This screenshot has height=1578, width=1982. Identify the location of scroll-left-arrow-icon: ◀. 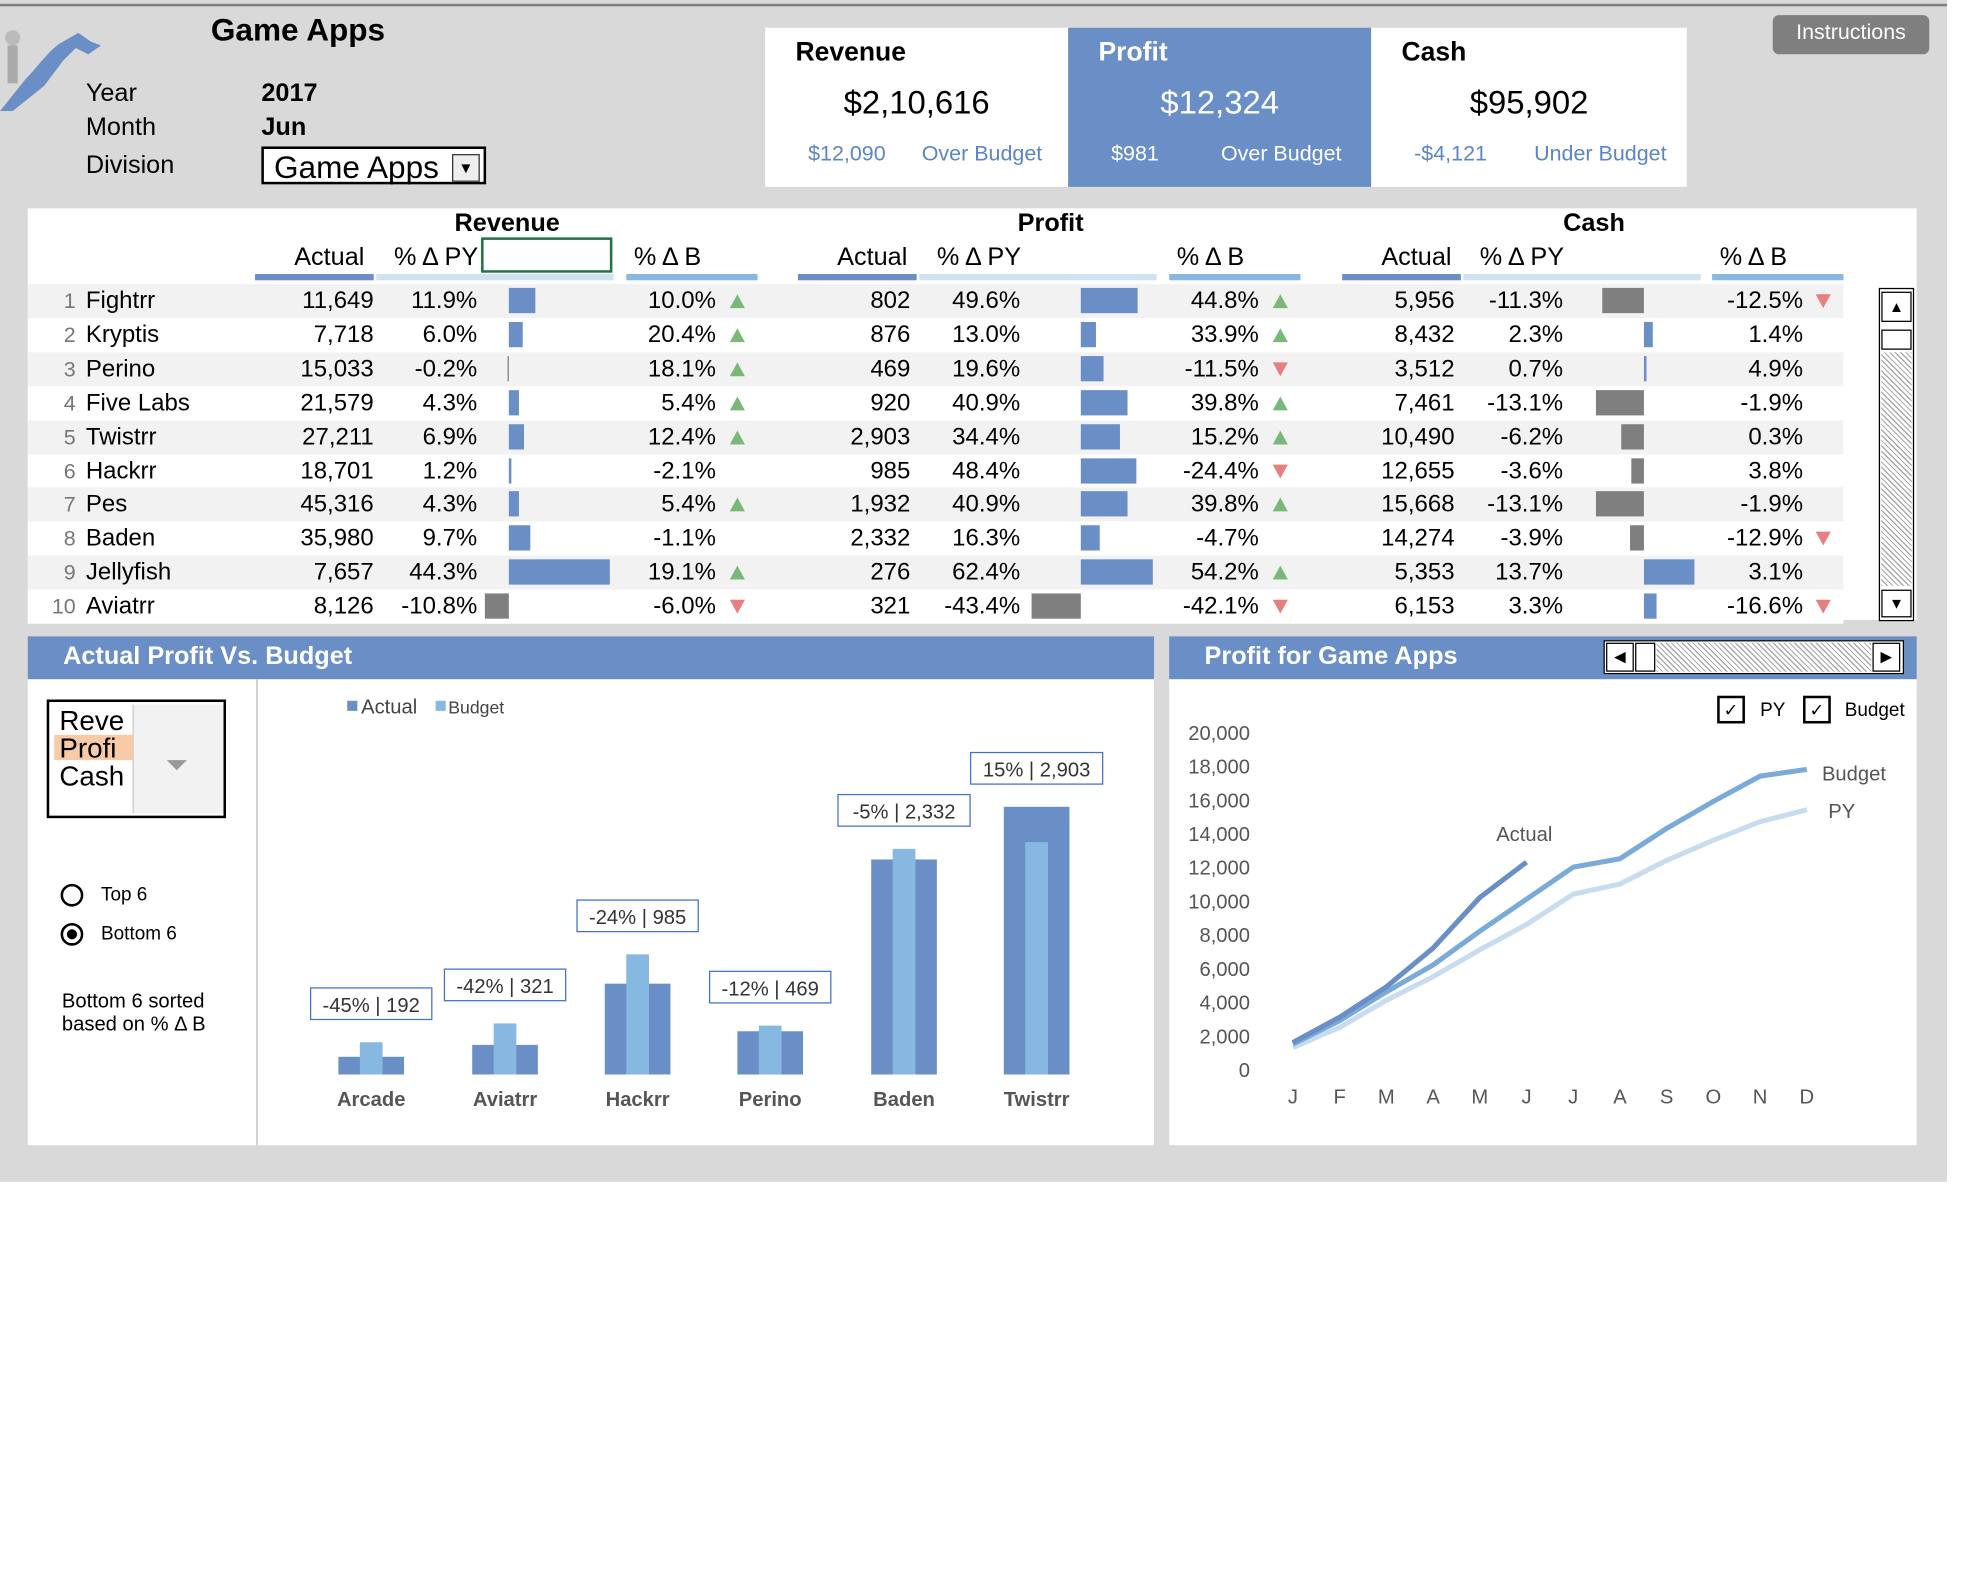
(1620, 657).